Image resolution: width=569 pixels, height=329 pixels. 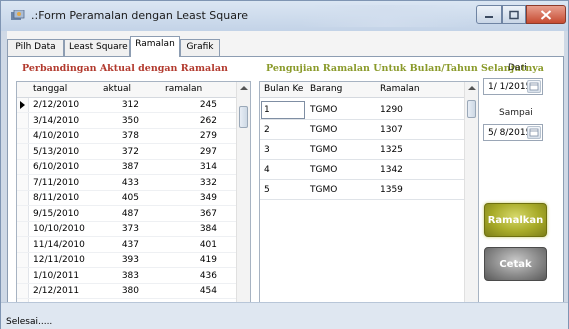 I want to click on cell-ramalan: 349, so click(x=206, y=198).